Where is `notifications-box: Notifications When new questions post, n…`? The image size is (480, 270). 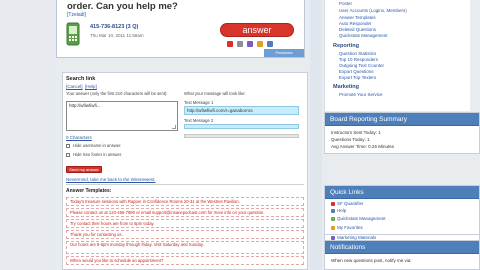
notifications-box: Notifications When new questions post, n… is located at coordinates (402, 255).